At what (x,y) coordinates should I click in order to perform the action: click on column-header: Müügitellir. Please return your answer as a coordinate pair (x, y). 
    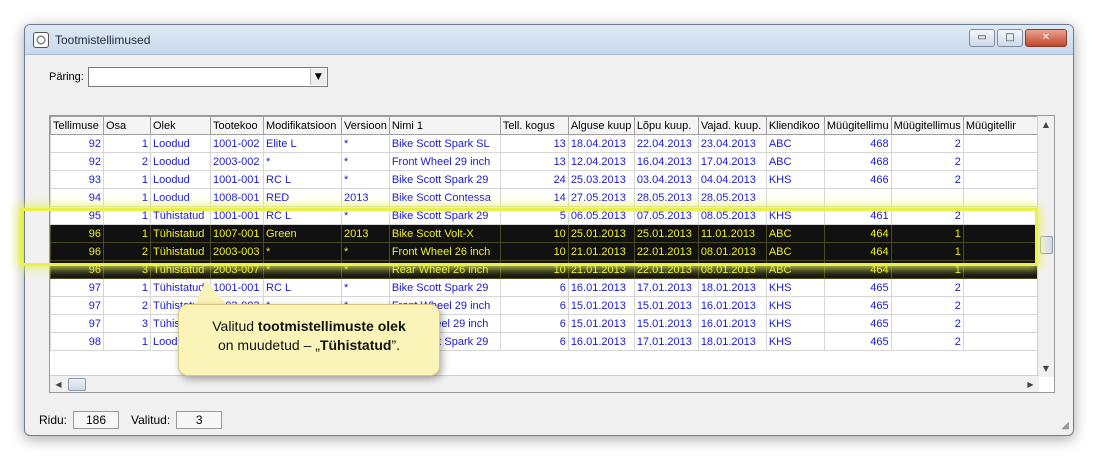
    Looking at the image, I should click on (1003, 125).